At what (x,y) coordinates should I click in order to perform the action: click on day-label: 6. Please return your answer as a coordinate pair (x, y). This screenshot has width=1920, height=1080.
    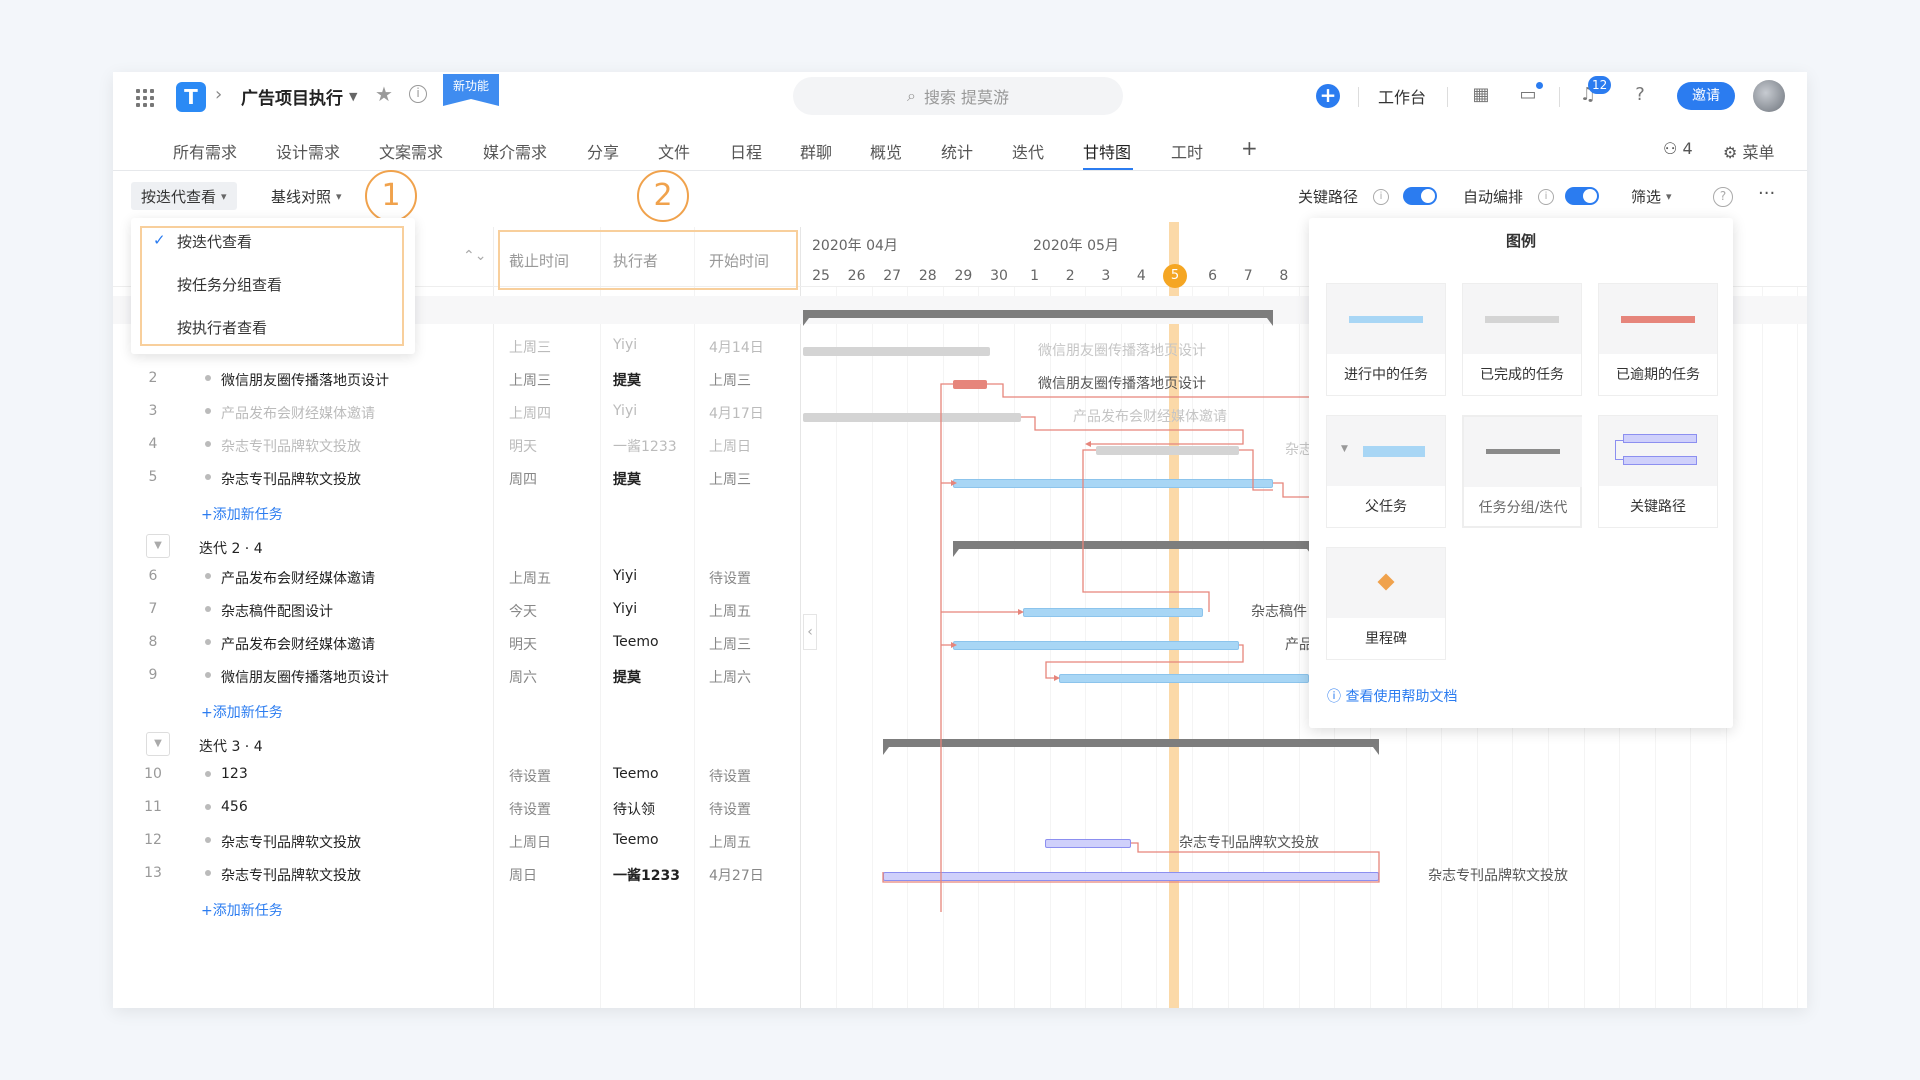
    Looking at the image, I should click on (1213, 276).